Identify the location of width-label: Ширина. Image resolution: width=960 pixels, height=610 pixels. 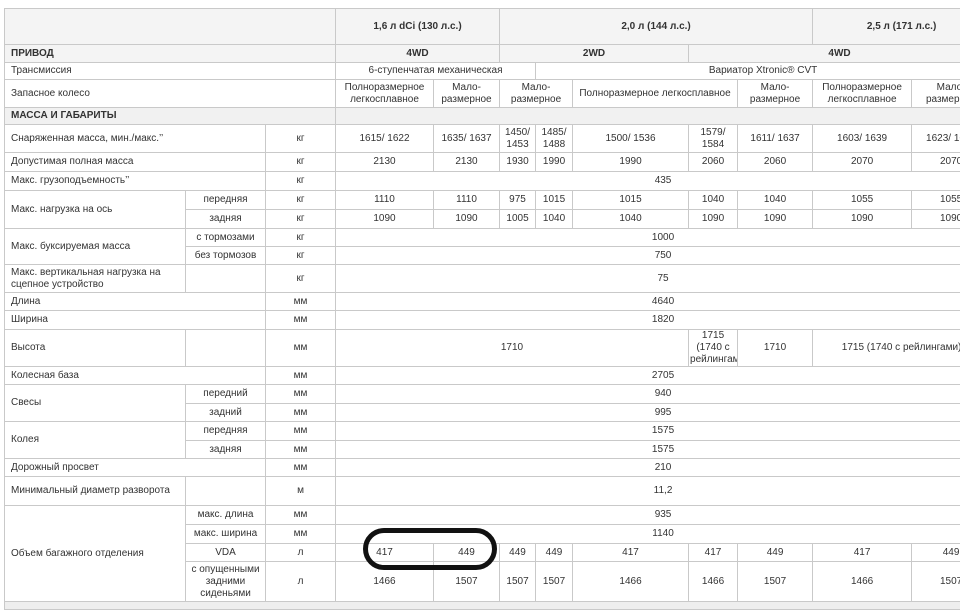
(135, 320).